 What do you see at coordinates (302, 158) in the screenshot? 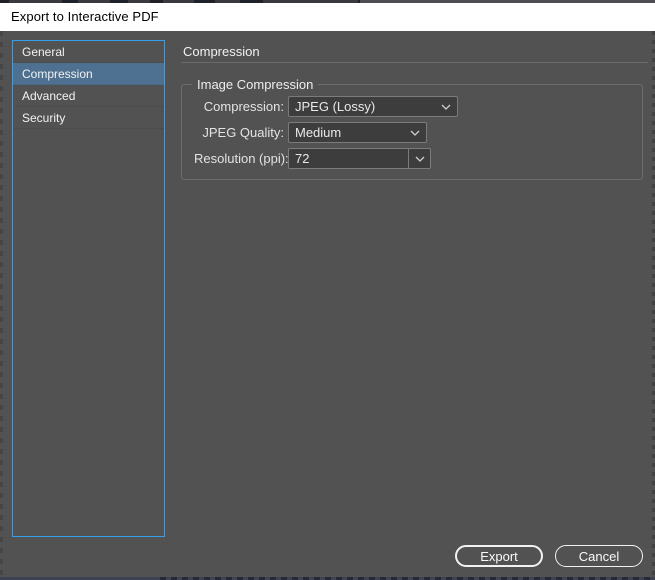
I see `combobox-value: 72` at bounding box center [302, 158].